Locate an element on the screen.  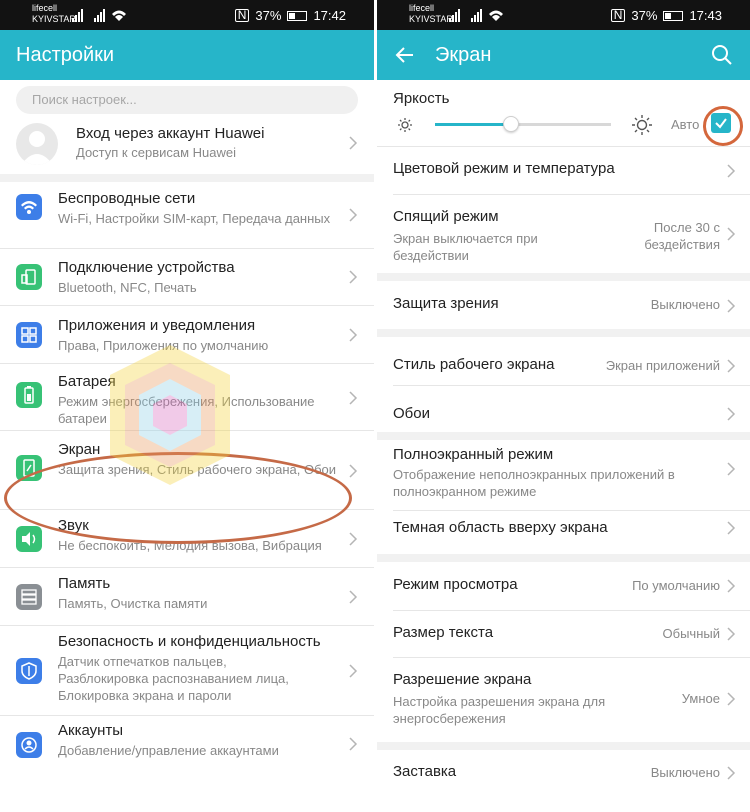
clock: 17:43 is located at coordinates (705, 15).